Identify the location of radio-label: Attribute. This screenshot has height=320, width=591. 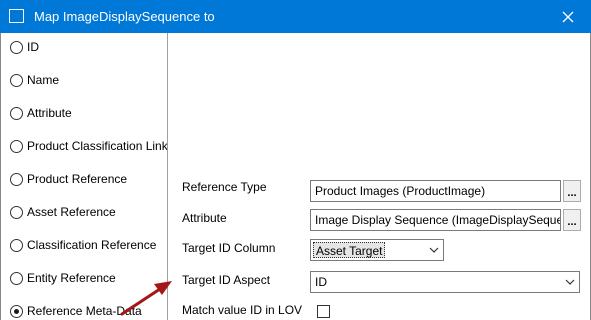
(49, 113).